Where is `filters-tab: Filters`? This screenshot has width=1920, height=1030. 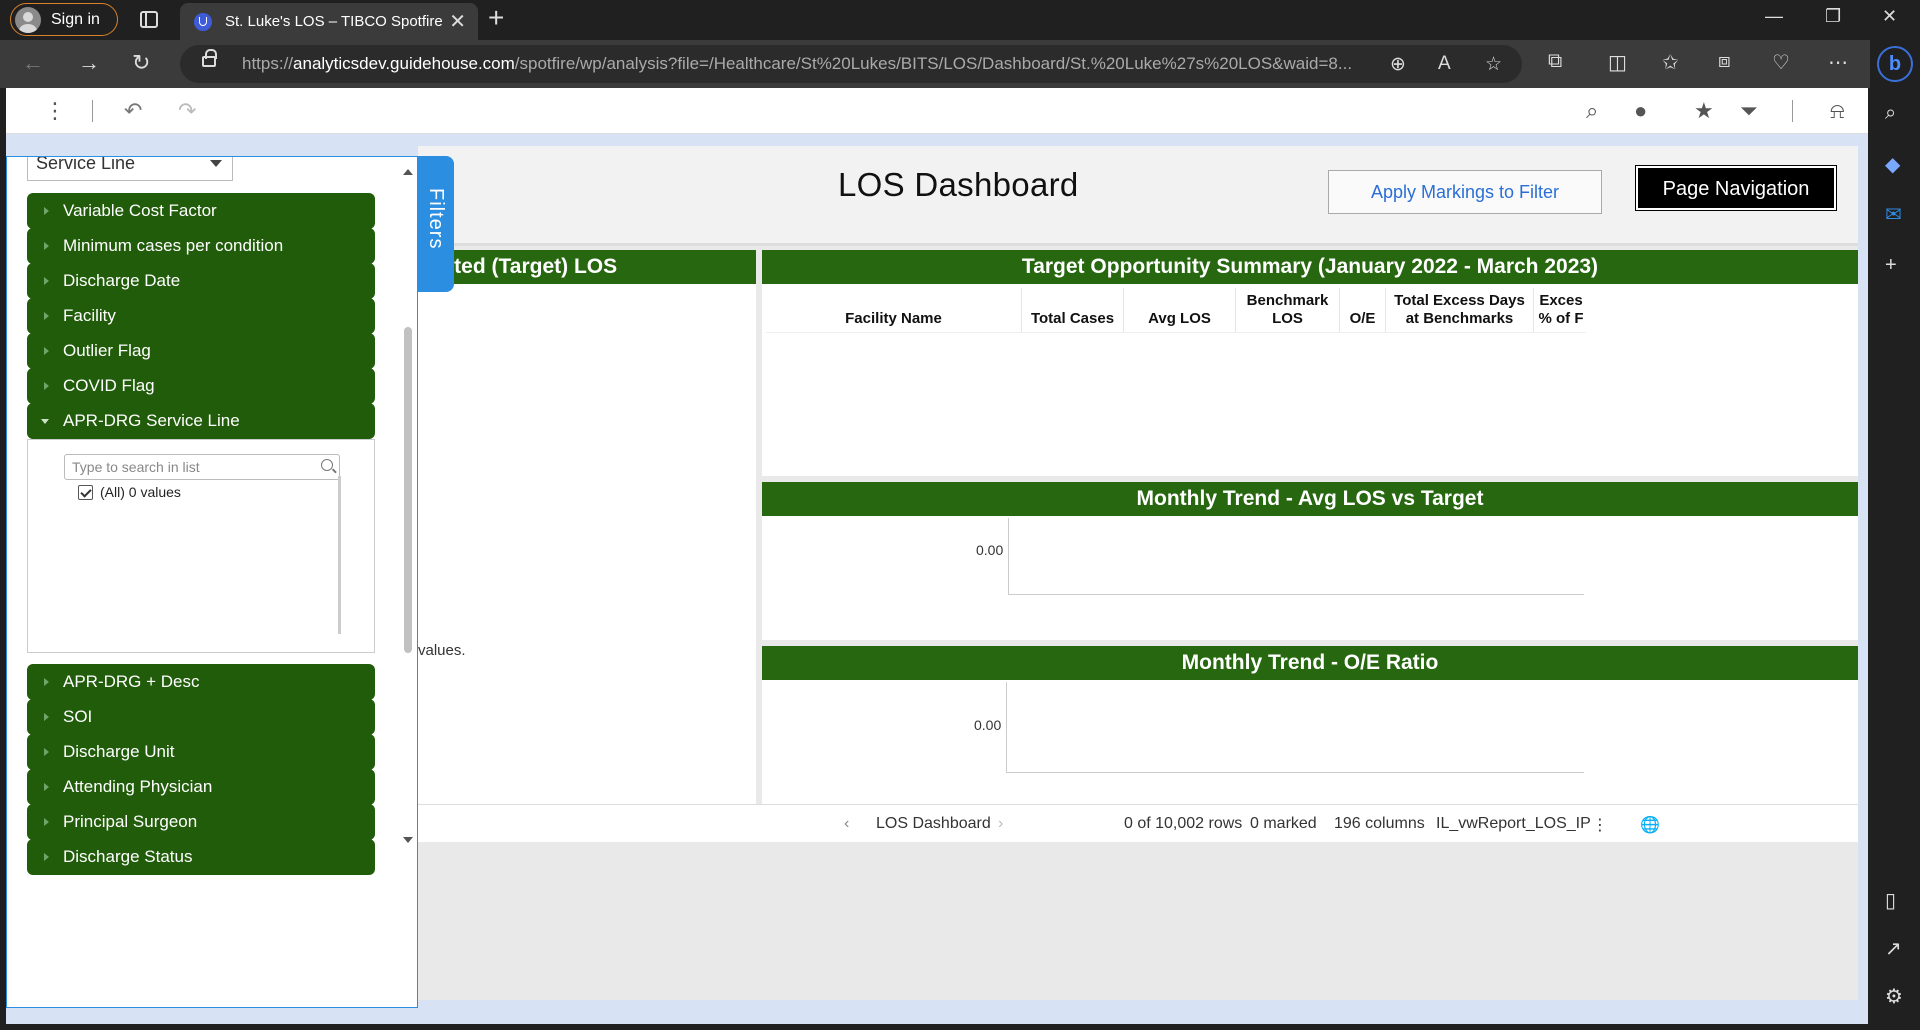
filters-tab: Filters is located at coordinates (436, 224).